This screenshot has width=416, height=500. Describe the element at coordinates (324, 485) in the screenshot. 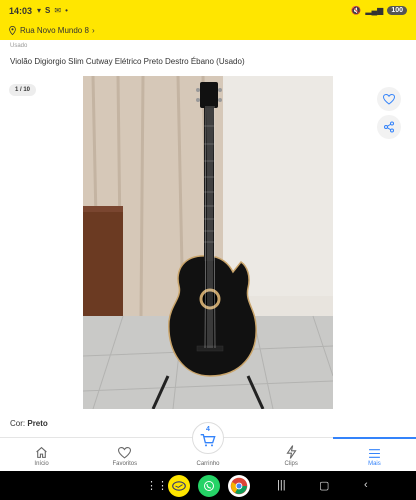

I see `home-circle-icon: ▢` at that location.